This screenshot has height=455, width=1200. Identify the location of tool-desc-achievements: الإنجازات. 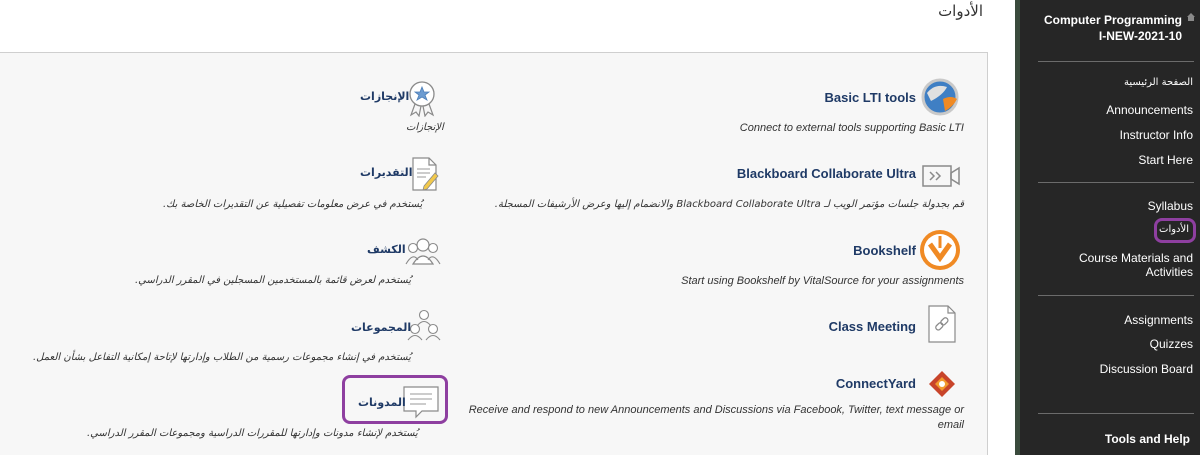
(425, 127).